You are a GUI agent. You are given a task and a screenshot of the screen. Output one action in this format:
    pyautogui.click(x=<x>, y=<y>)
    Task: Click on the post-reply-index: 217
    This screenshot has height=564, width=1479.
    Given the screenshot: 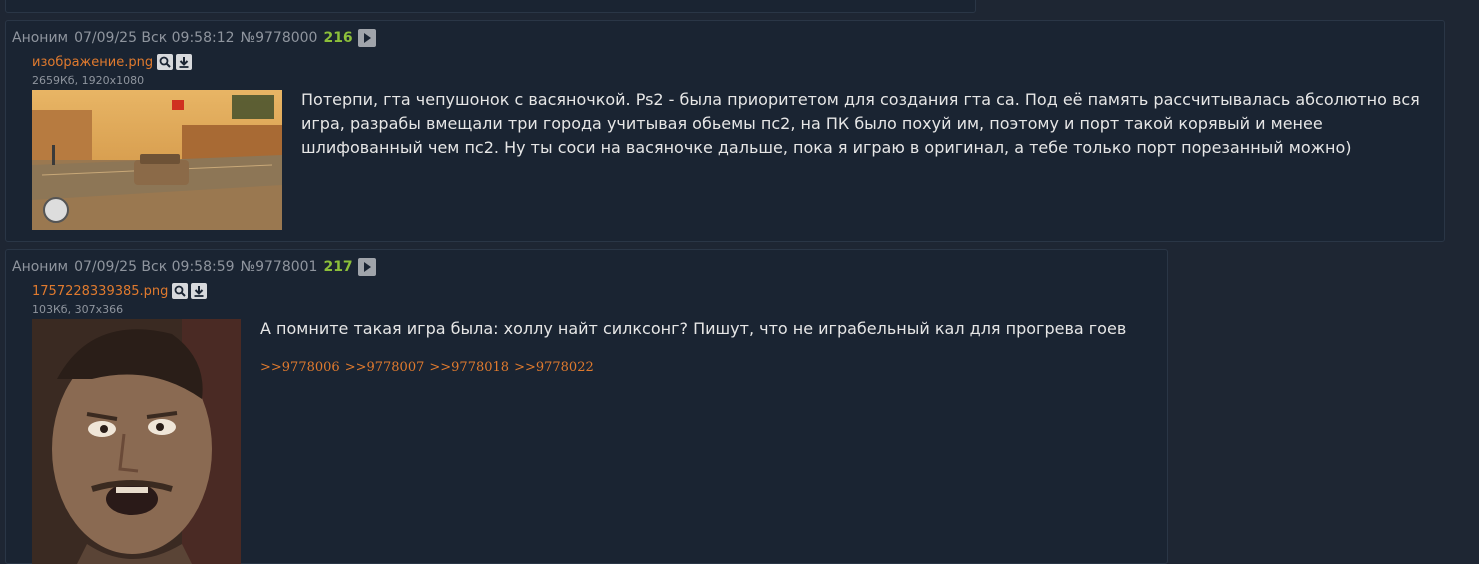 What is the action you would take?
    pyautogui.click(x=338, y=267)
    